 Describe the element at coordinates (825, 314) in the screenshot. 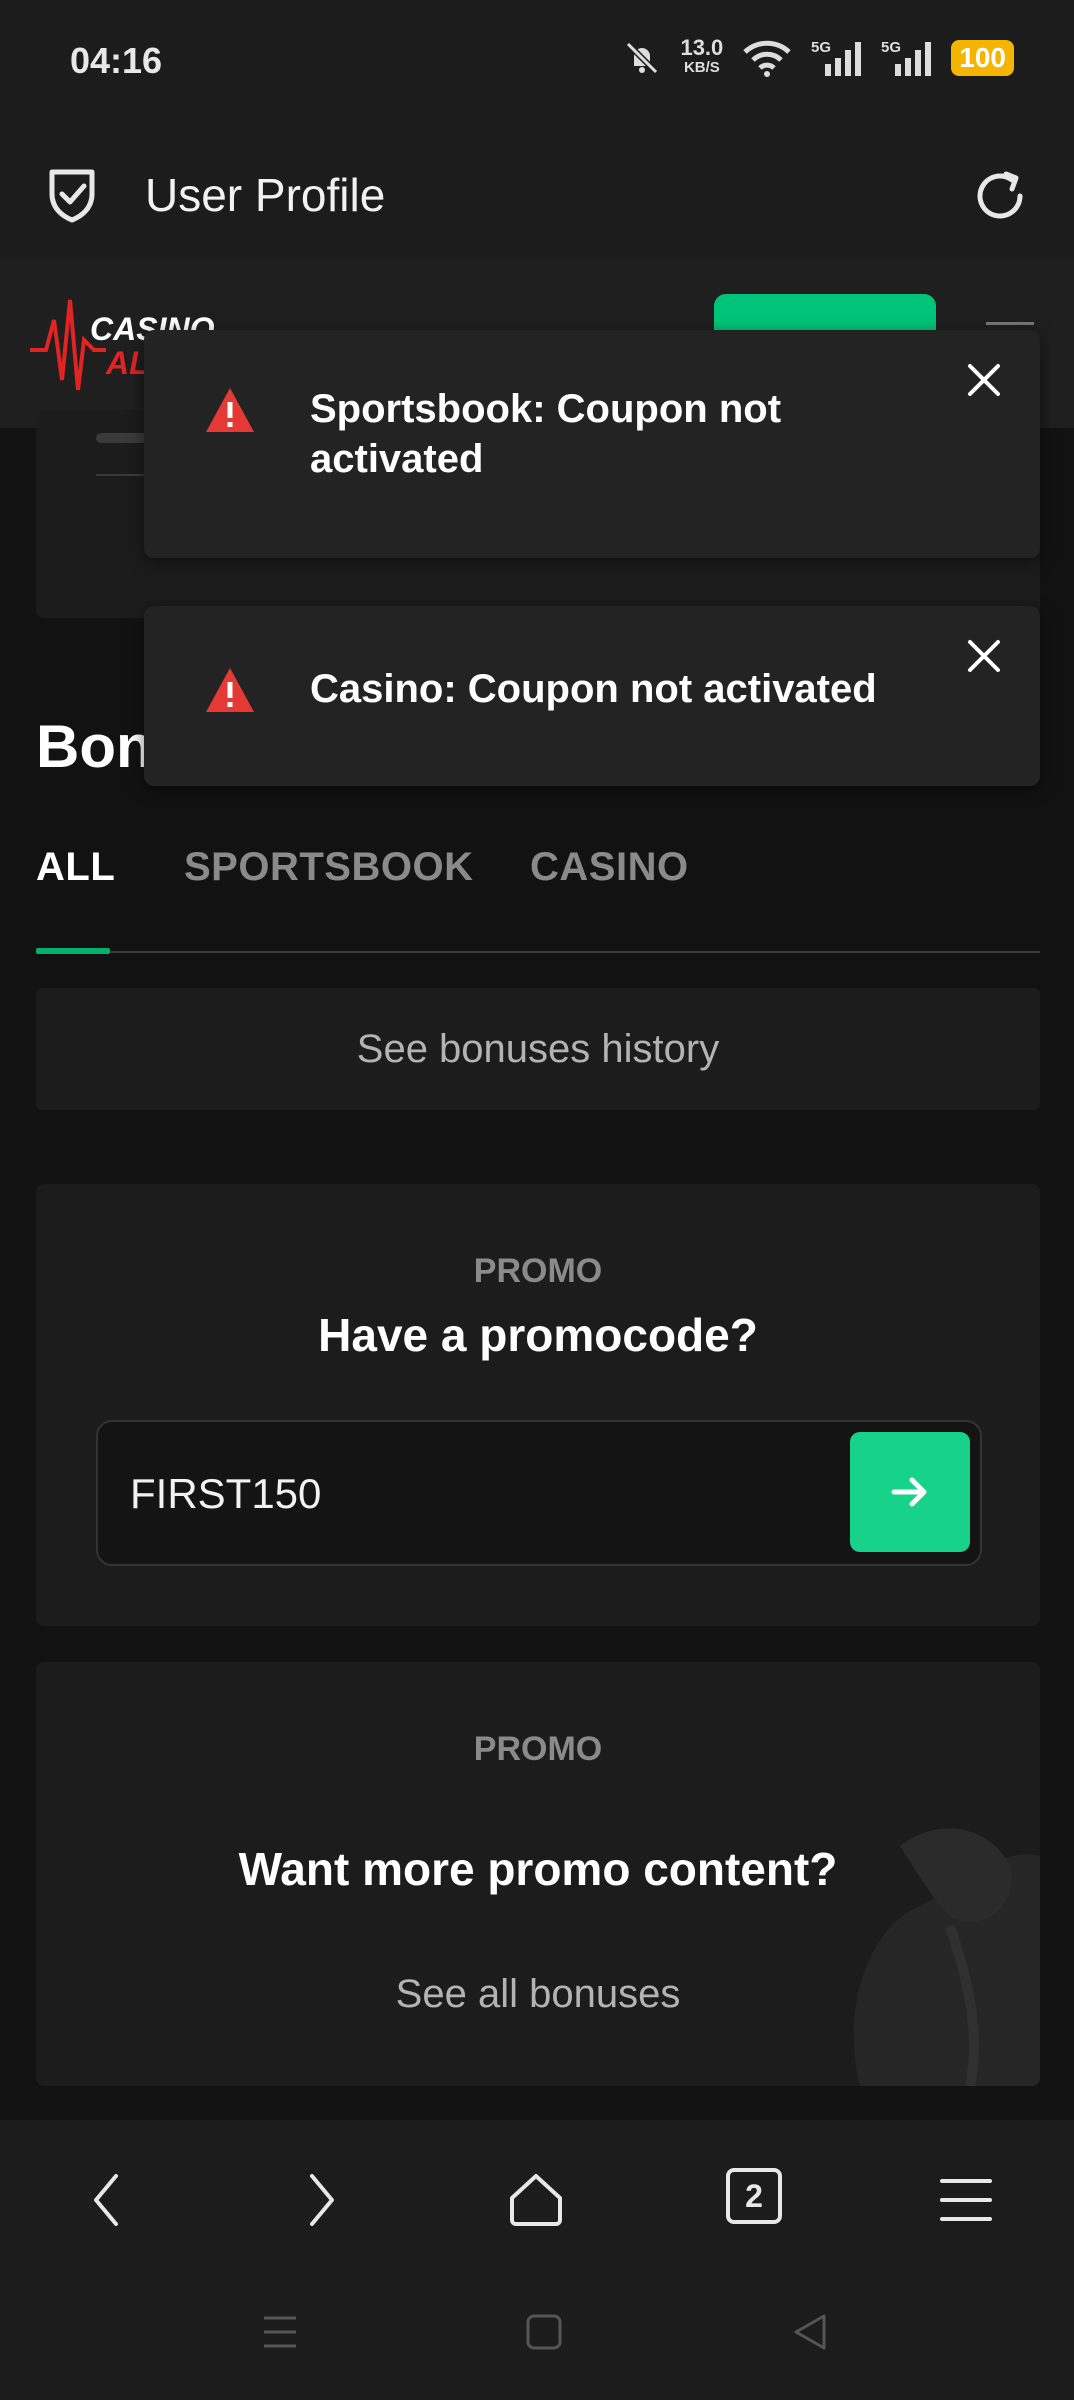

I see `header-cta-button` at that location.